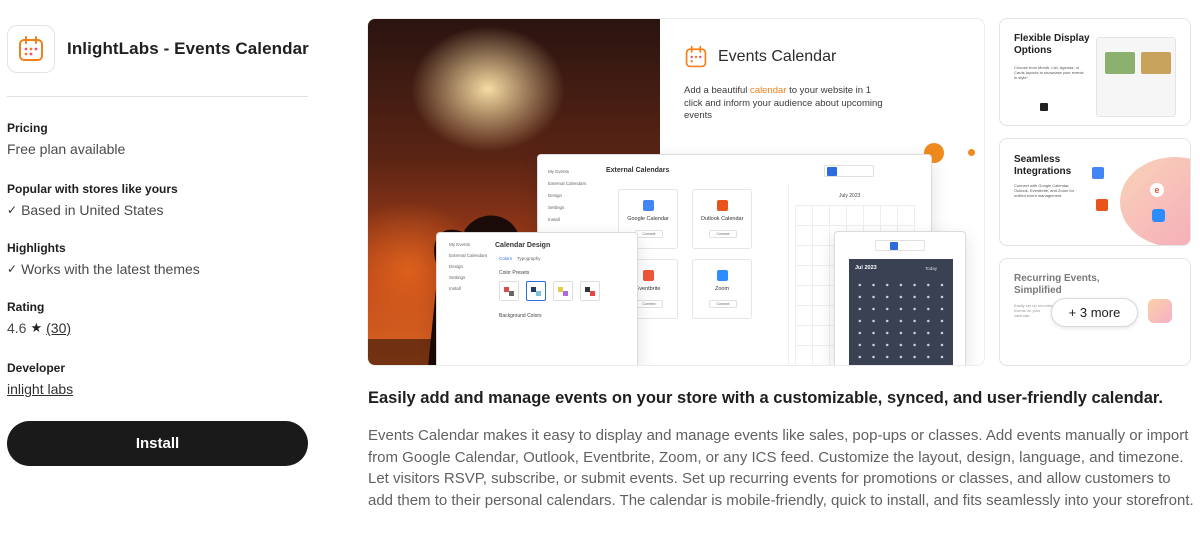 The width and height of the screenshot is (1200, 533). I want to click on month-label: July 2023, so click(850, 196).